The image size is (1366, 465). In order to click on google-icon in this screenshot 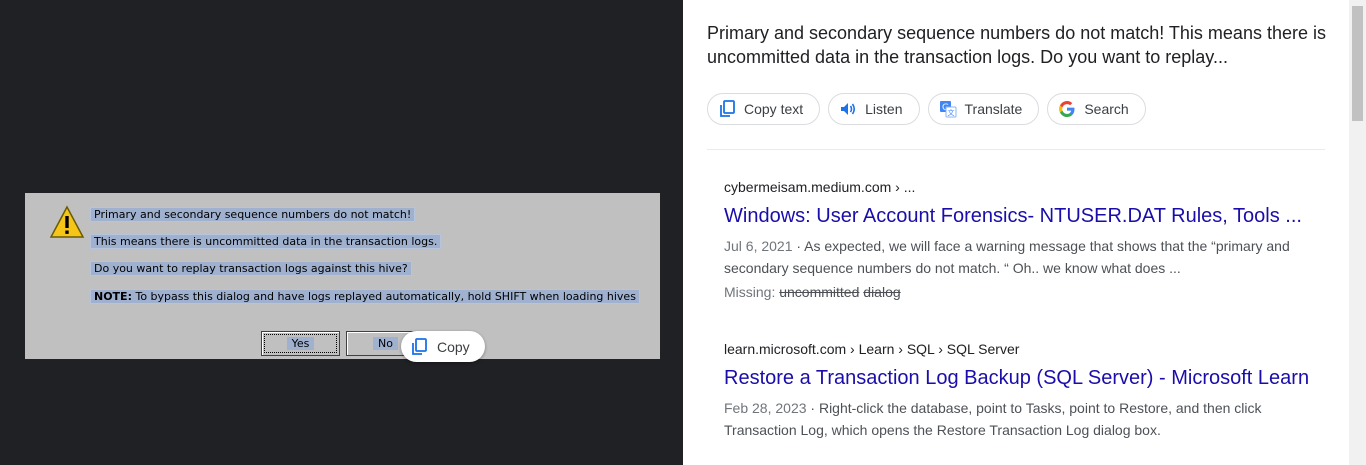, I will do `click(1067, 109)`.